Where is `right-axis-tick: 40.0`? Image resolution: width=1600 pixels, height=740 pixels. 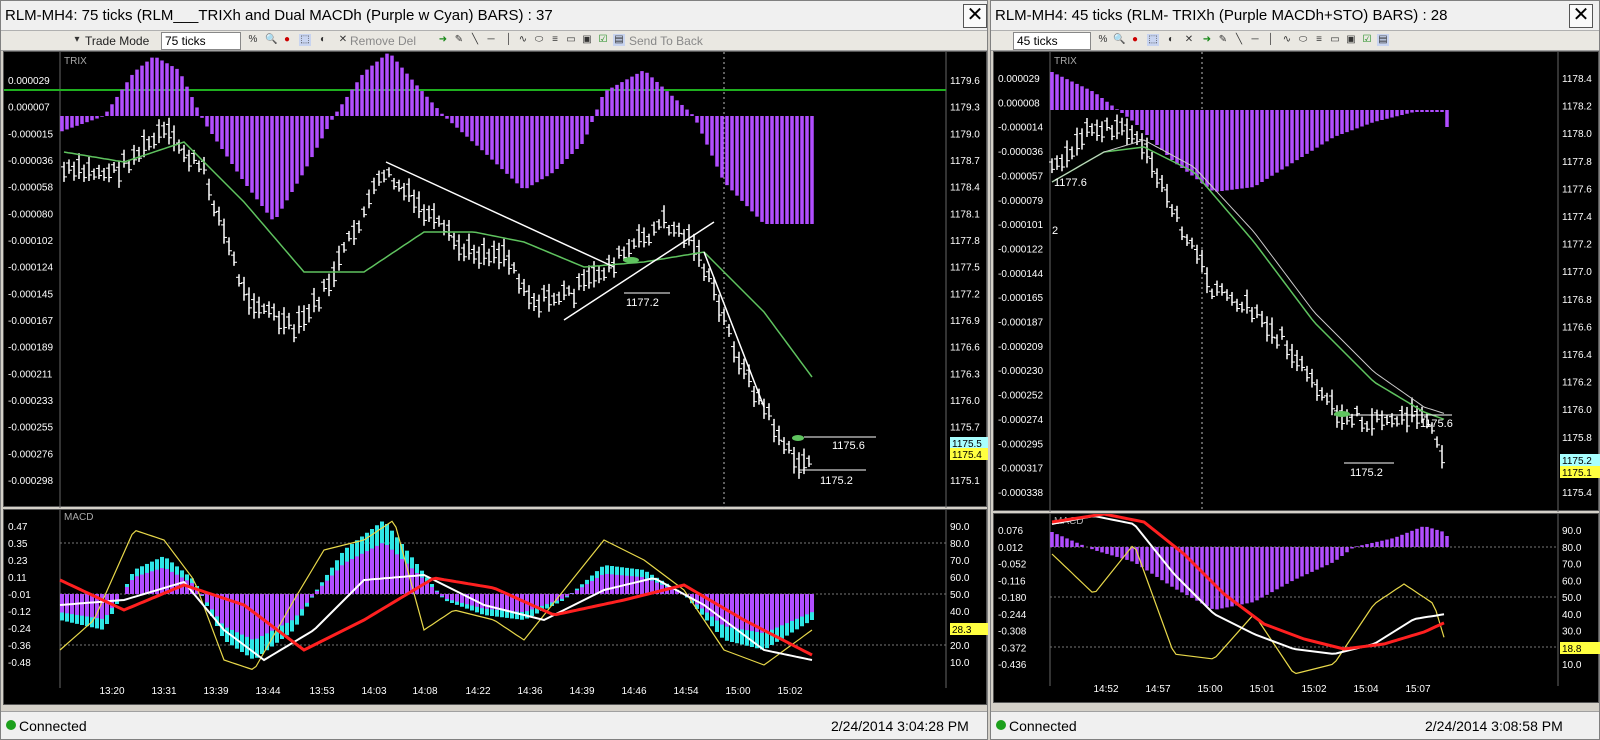
right-axis-tick: 40.0 is located at coordinates (960, 612).